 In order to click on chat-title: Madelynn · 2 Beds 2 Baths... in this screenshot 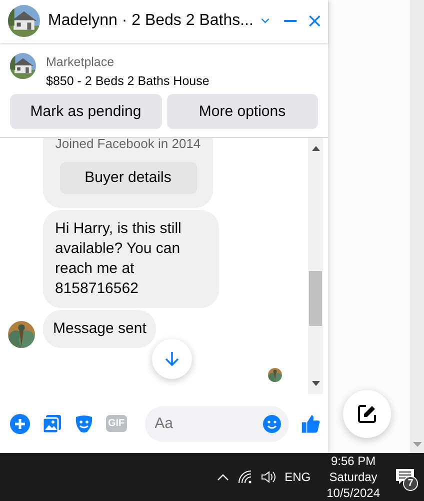, I will do `click(151, 21)`.